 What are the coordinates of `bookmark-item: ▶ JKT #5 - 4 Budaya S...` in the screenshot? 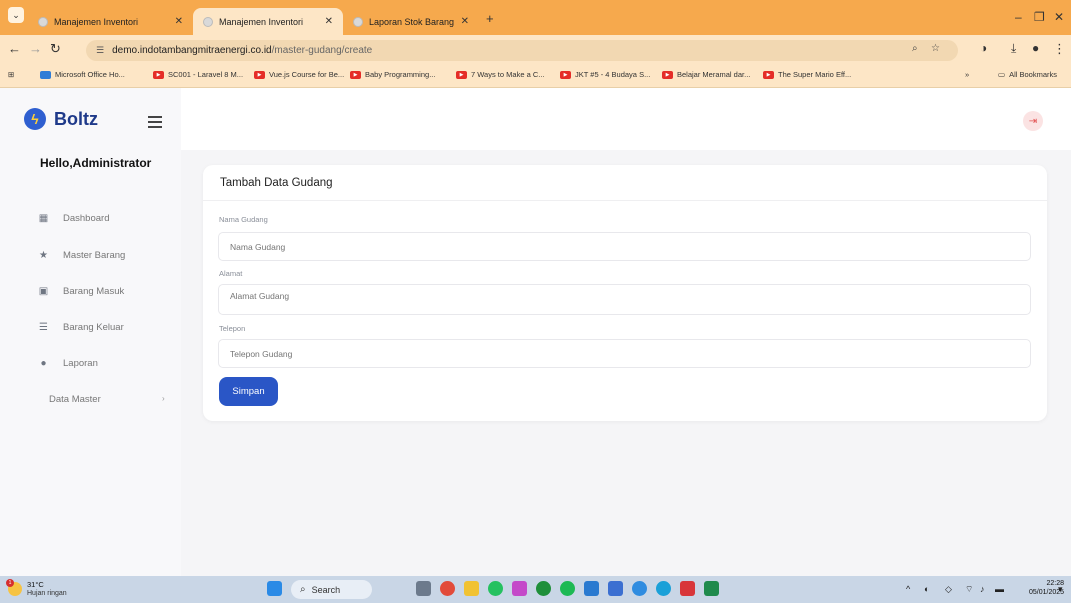 It's located at (605, 74).